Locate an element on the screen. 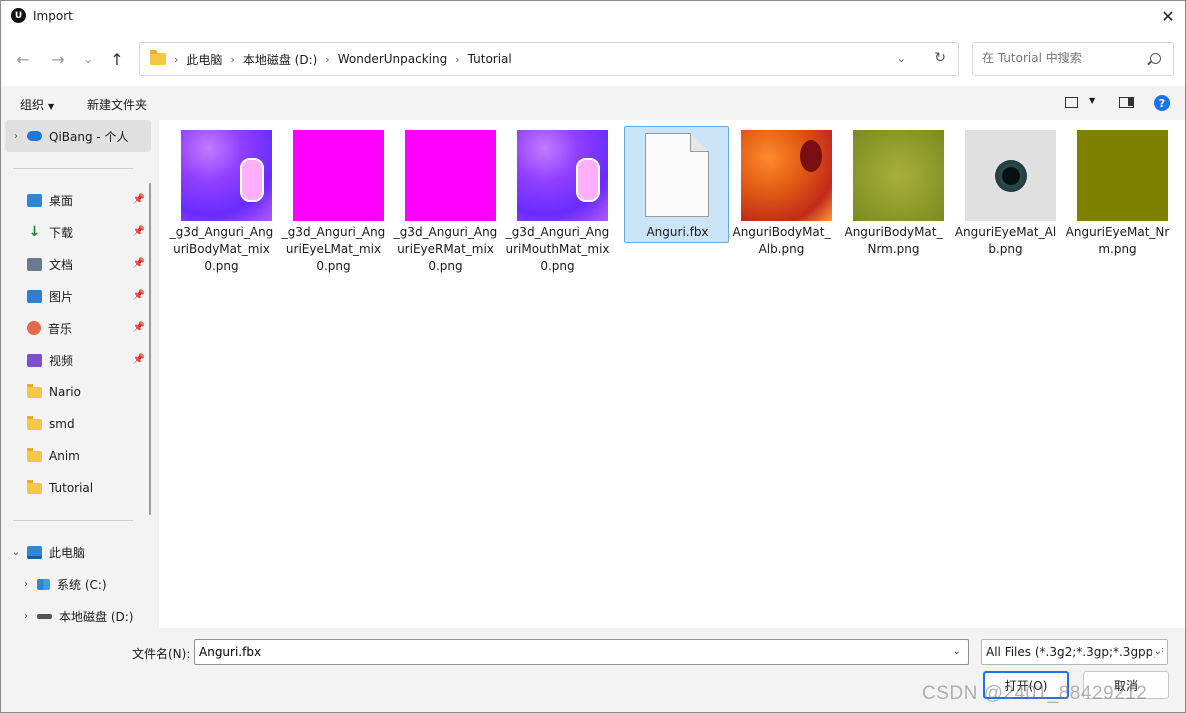 This screenshot has width=1186, height=713. new-folder-button: 新建文件夹 is located at coordinates (117, 104).